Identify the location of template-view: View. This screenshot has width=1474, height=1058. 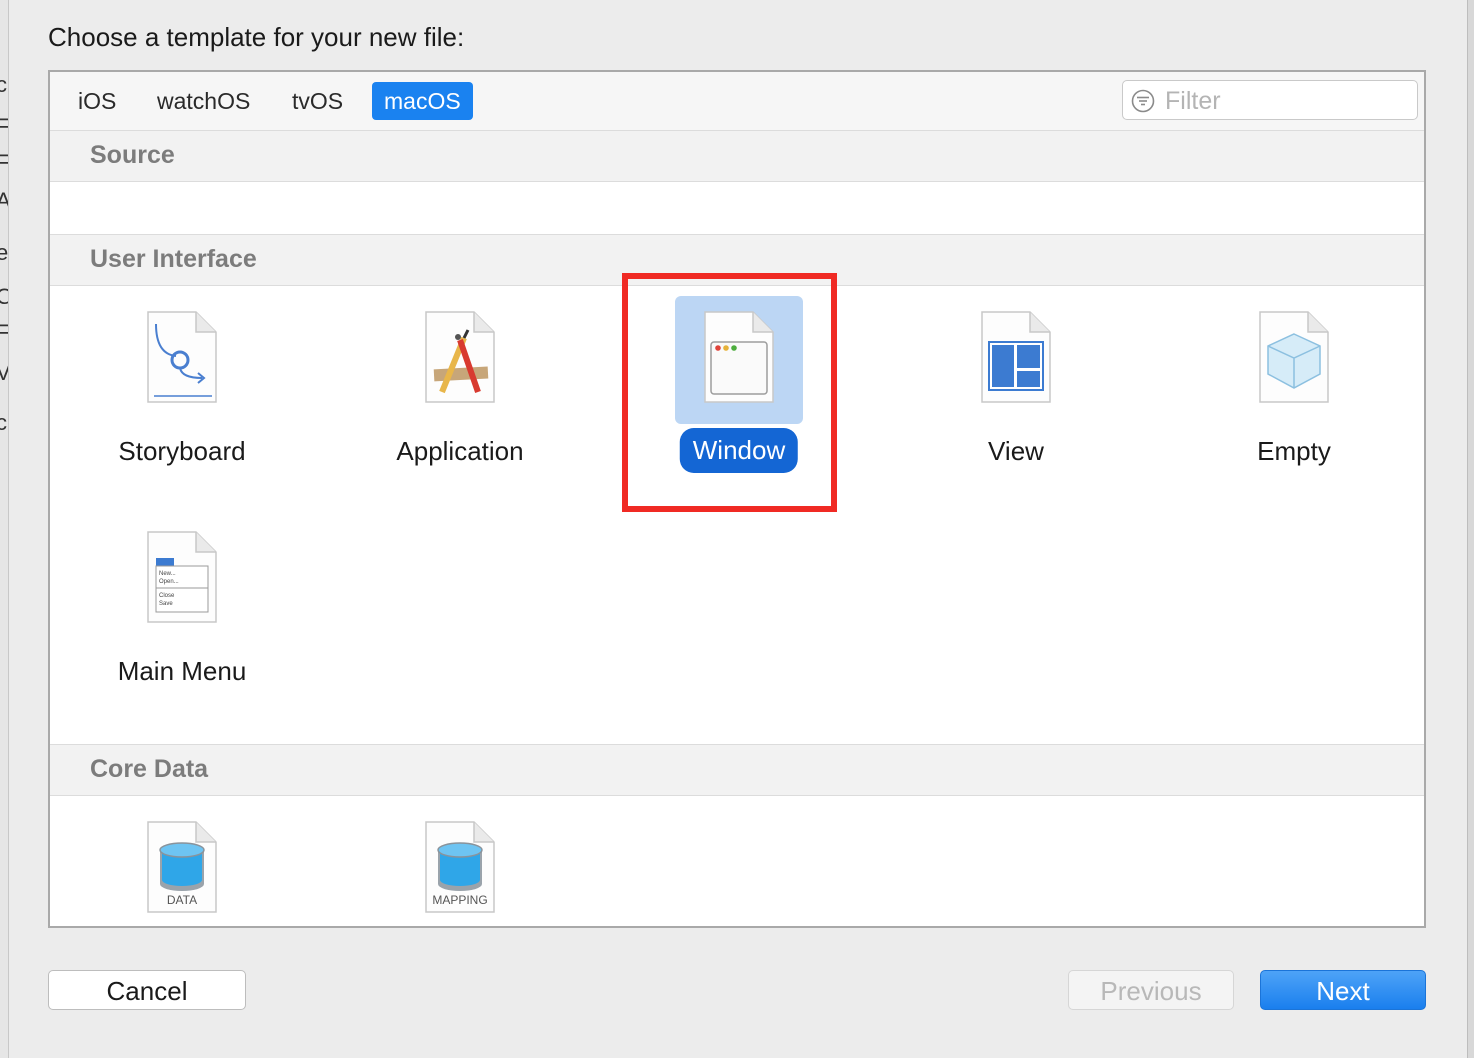
(1016, 391).